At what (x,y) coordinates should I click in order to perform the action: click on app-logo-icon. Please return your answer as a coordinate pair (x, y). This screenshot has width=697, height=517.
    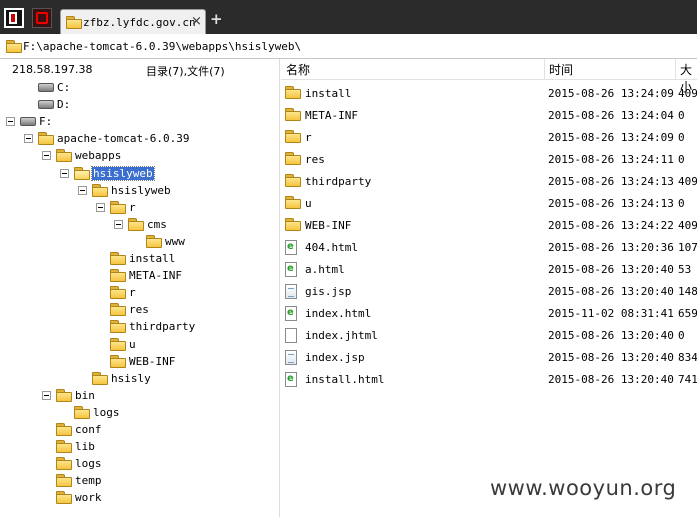
    Looking at the image, I should click on (14, 18).